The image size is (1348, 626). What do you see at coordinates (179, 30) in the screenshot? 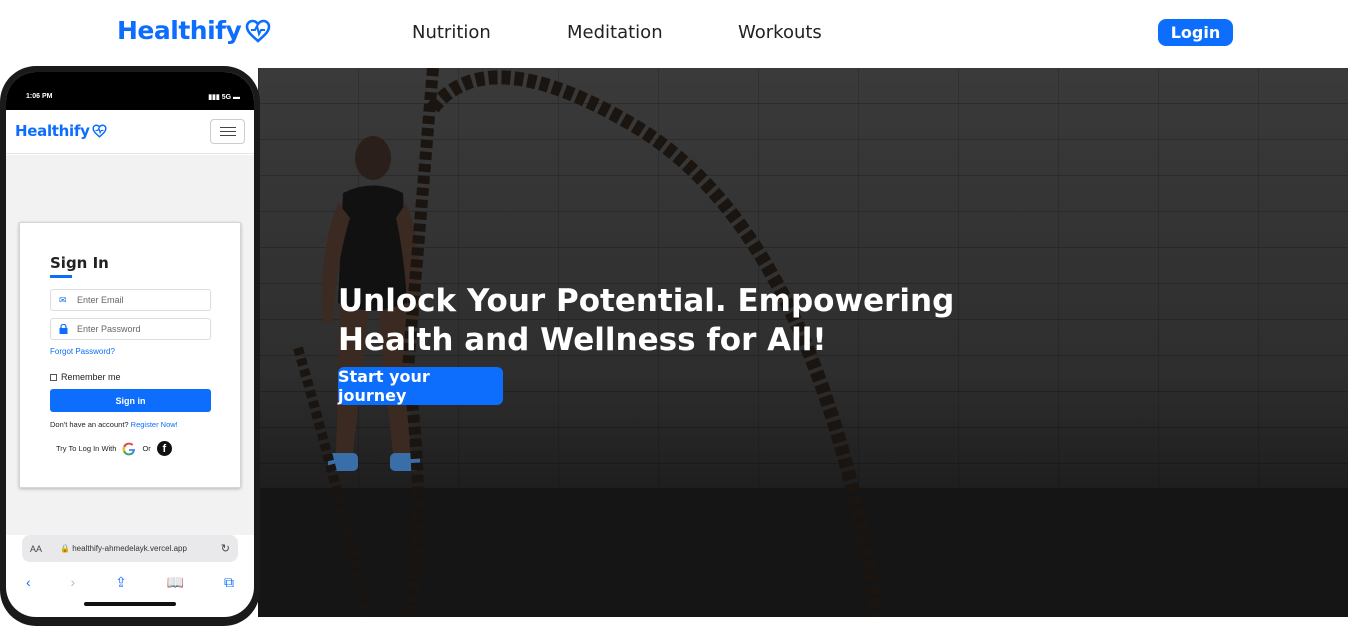
I see `brand-name: Healthify` at bounding box center [179, 30].